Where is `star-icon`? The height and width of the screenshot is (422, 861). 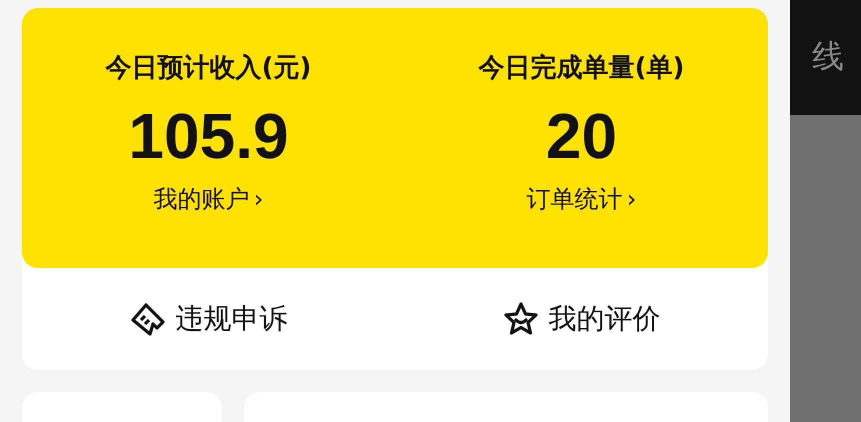 star-icon is located at coordinates (520, 319).